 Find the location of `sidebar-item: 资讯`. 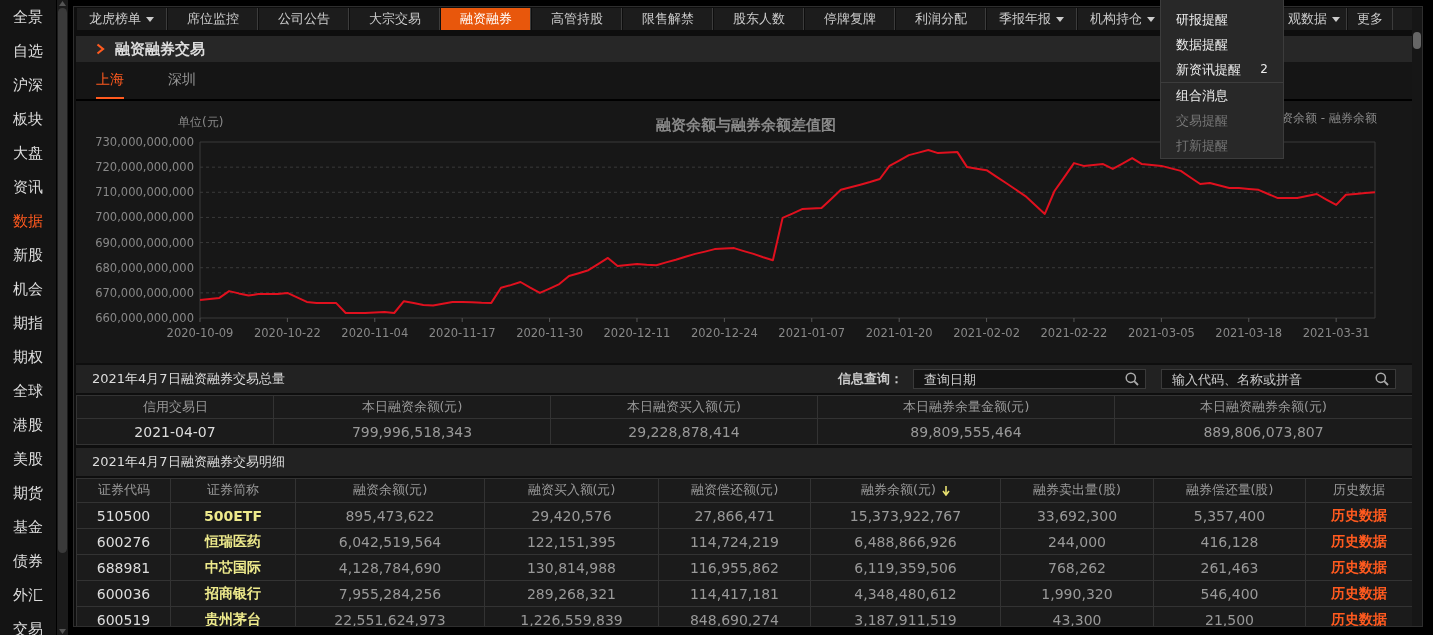

sidebar-item: 资讯 is located at coordinates (28, 187).